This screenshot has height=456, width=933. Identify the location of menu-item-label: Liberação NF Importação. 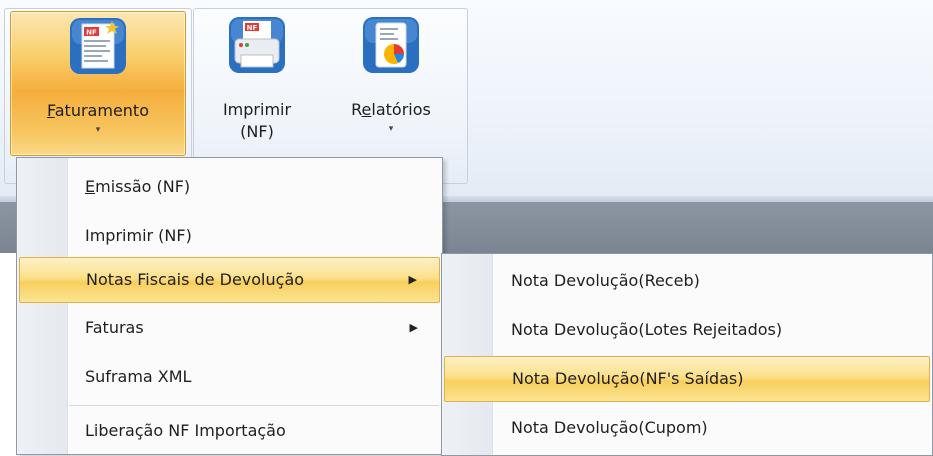
(185, 430).